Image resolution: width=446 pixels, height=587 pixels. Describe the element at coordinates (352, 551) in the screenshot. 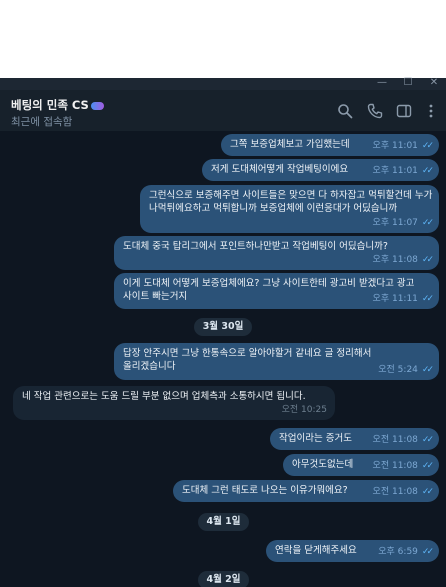

I see `message-outgoing: 연락을 닫게해주세요 오후 6:59 ✓✓` at that location.